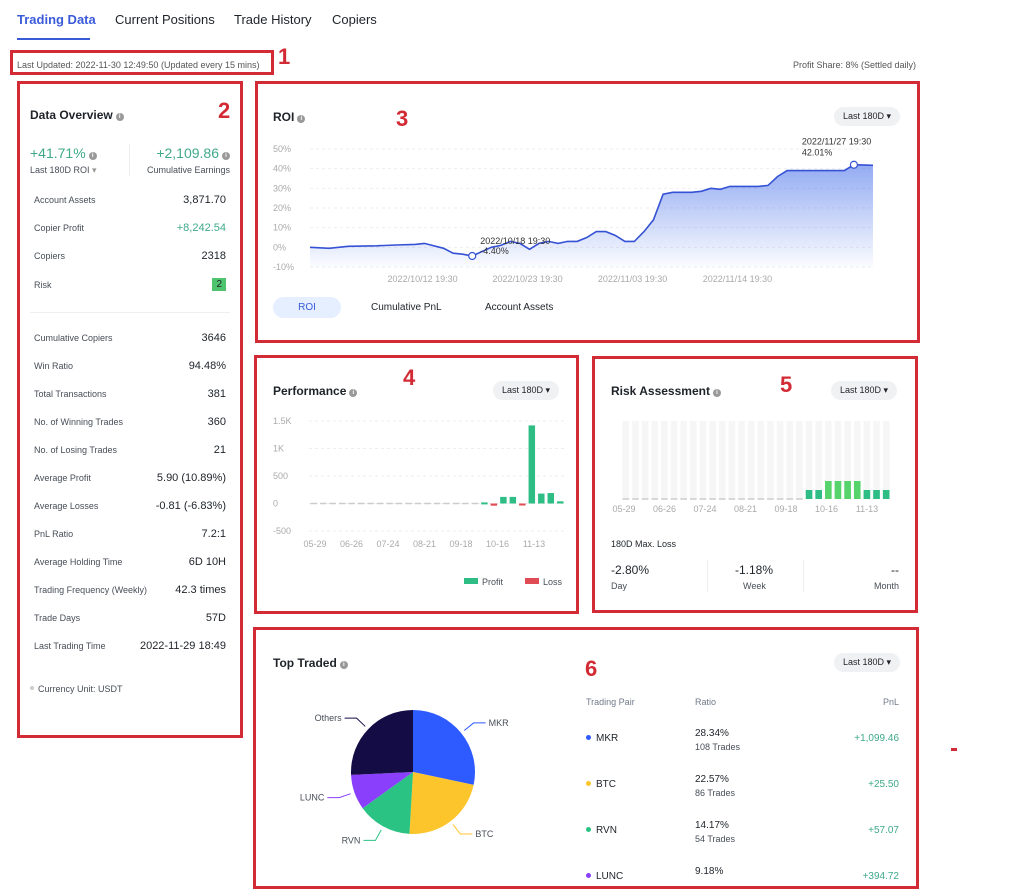 The height and width of the screenshot is (889, 1016). Describe the element at coordinates (471, 581) in the screenshot. I see `profit-swatch` at that location.